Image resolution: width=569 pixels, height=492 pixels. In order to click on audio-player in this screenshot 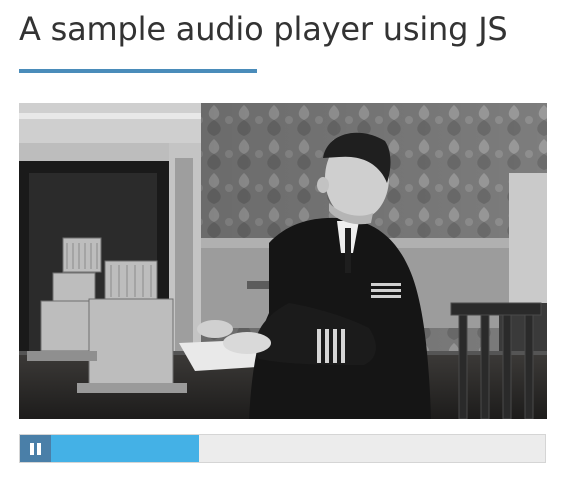, I will do `click(282, 448)`.